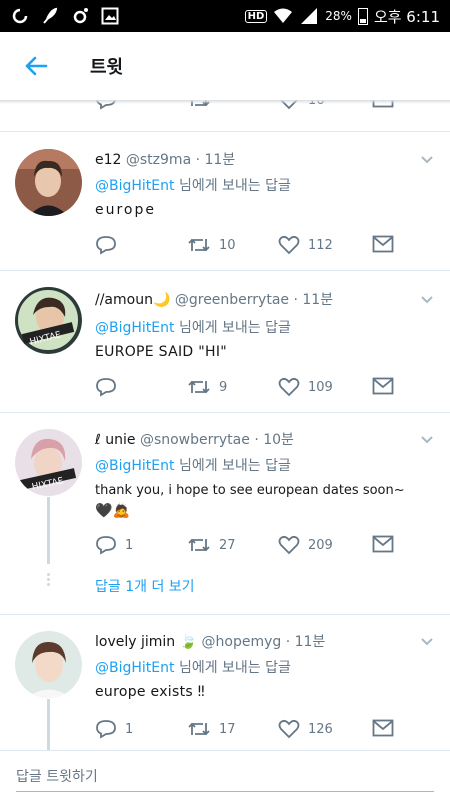 The width and height of the screenshot is (450, 800). I want to click on gallery-icon, so click(110, 16).